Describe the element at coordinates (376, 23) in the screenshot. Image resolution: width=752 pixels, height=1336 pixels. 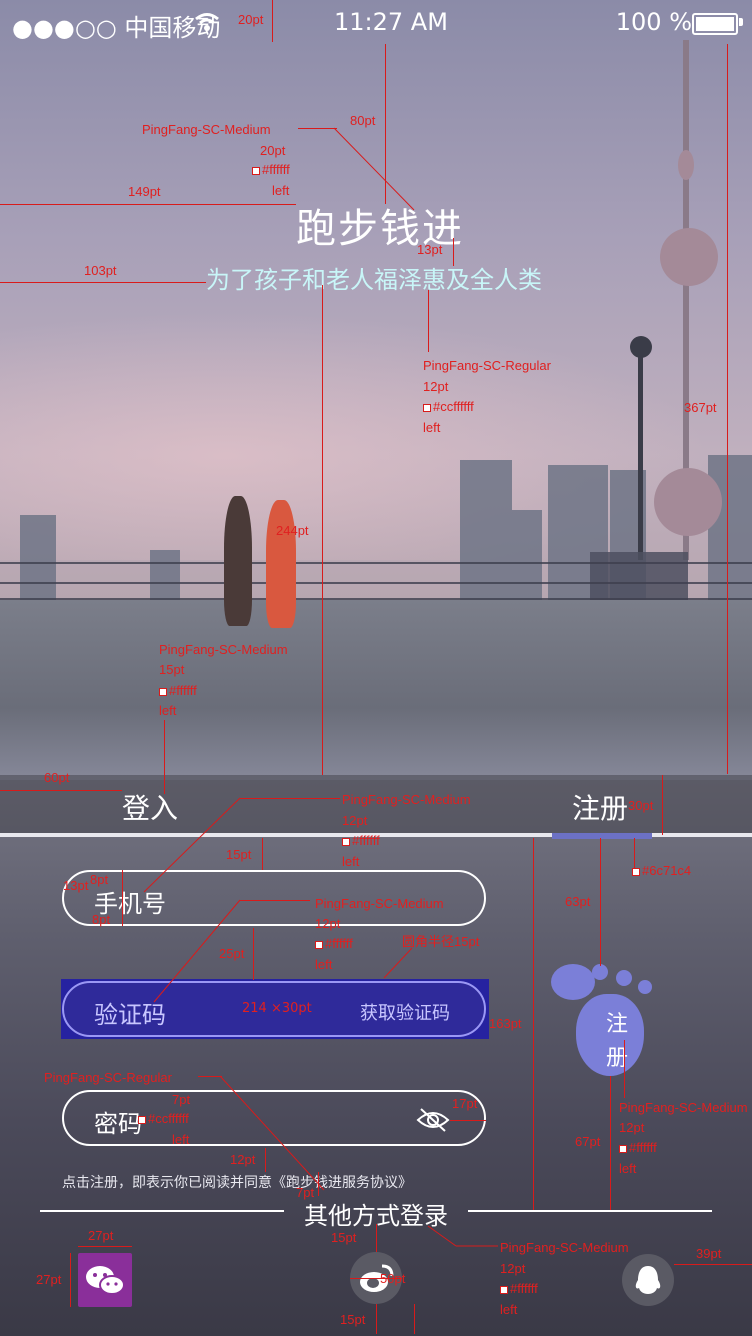
I see `status-bar: ●●●○○ 中国移动 11:27 AM 100 %` at that location.